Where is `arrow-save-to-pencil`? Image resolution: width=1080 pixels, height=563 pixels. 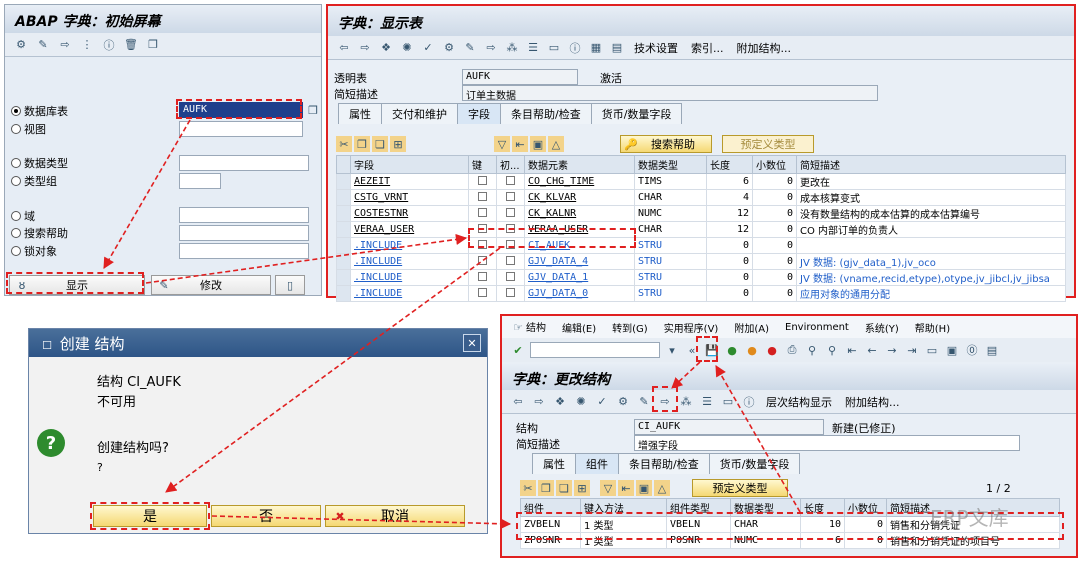 arrow-save-to-pencil is located at coordinates (686, 375).